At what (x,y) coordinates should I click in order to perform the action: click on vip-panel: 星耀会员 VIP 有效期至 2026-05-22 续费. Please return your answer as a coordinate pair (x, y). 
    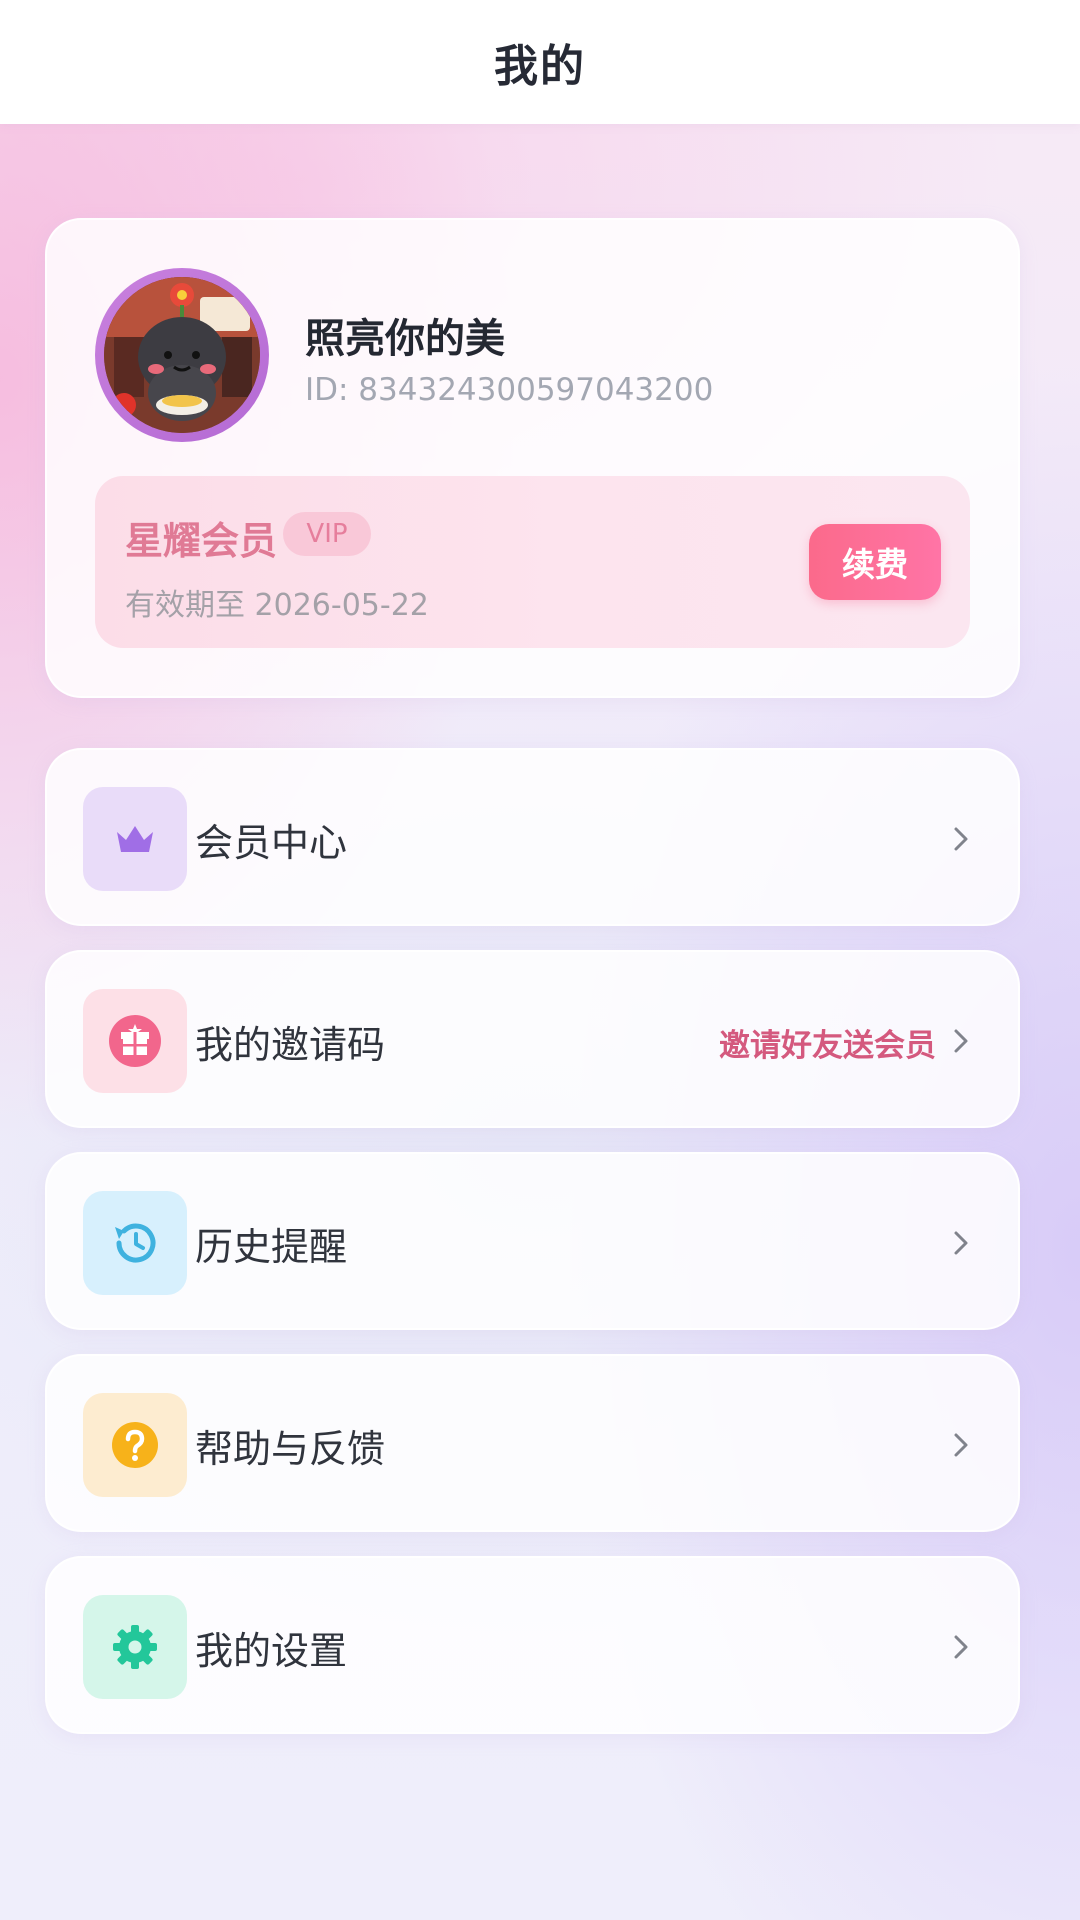
    Looking at the image, I should click on (532, 562).